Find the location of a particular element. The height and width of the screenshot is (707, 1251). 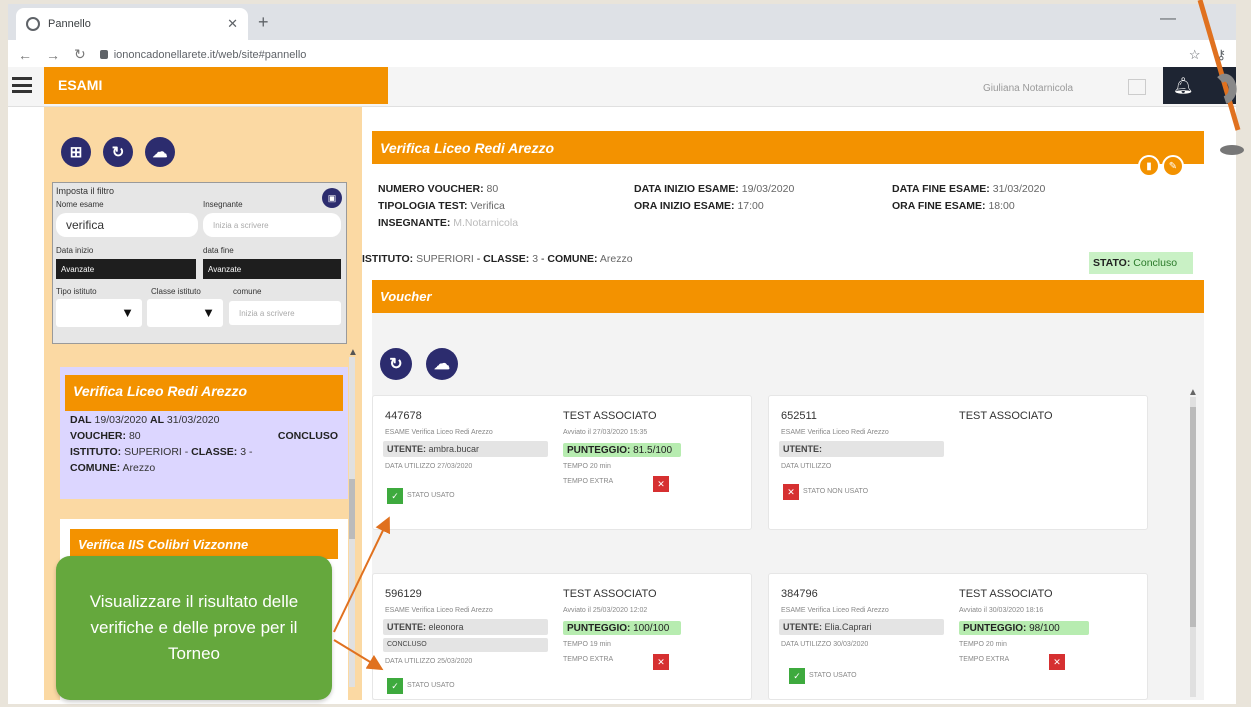

nome-esame-input: verifica is located at coordinates (127, 225).